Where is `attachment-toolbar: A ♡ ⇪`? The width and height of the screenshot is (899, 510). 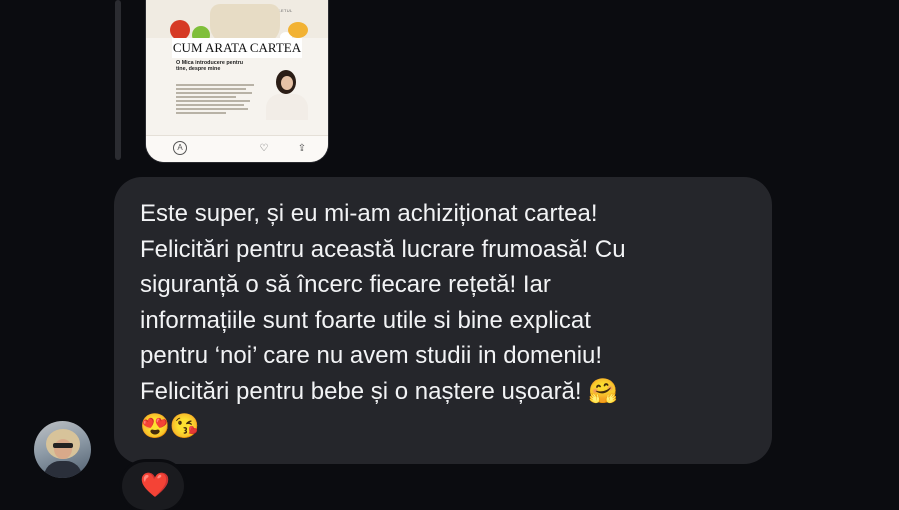
attachment-toolbar: A ♡ ⇪ is located at coordinates (237, 148).